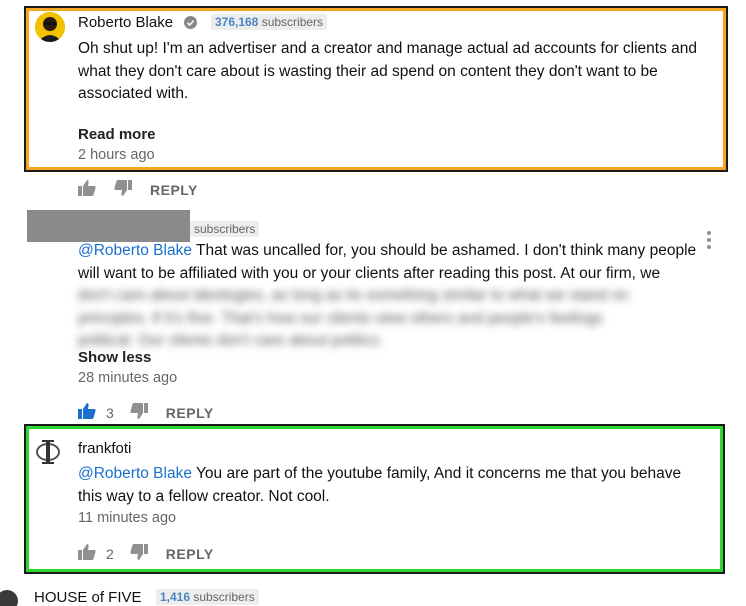 The height and width of the screenshot is (606, 746). What do you see at coordinates (88, 597) in the screenshot?
I see `comment-author: HOUSE of FIVE` at bounding box center [88, 597].